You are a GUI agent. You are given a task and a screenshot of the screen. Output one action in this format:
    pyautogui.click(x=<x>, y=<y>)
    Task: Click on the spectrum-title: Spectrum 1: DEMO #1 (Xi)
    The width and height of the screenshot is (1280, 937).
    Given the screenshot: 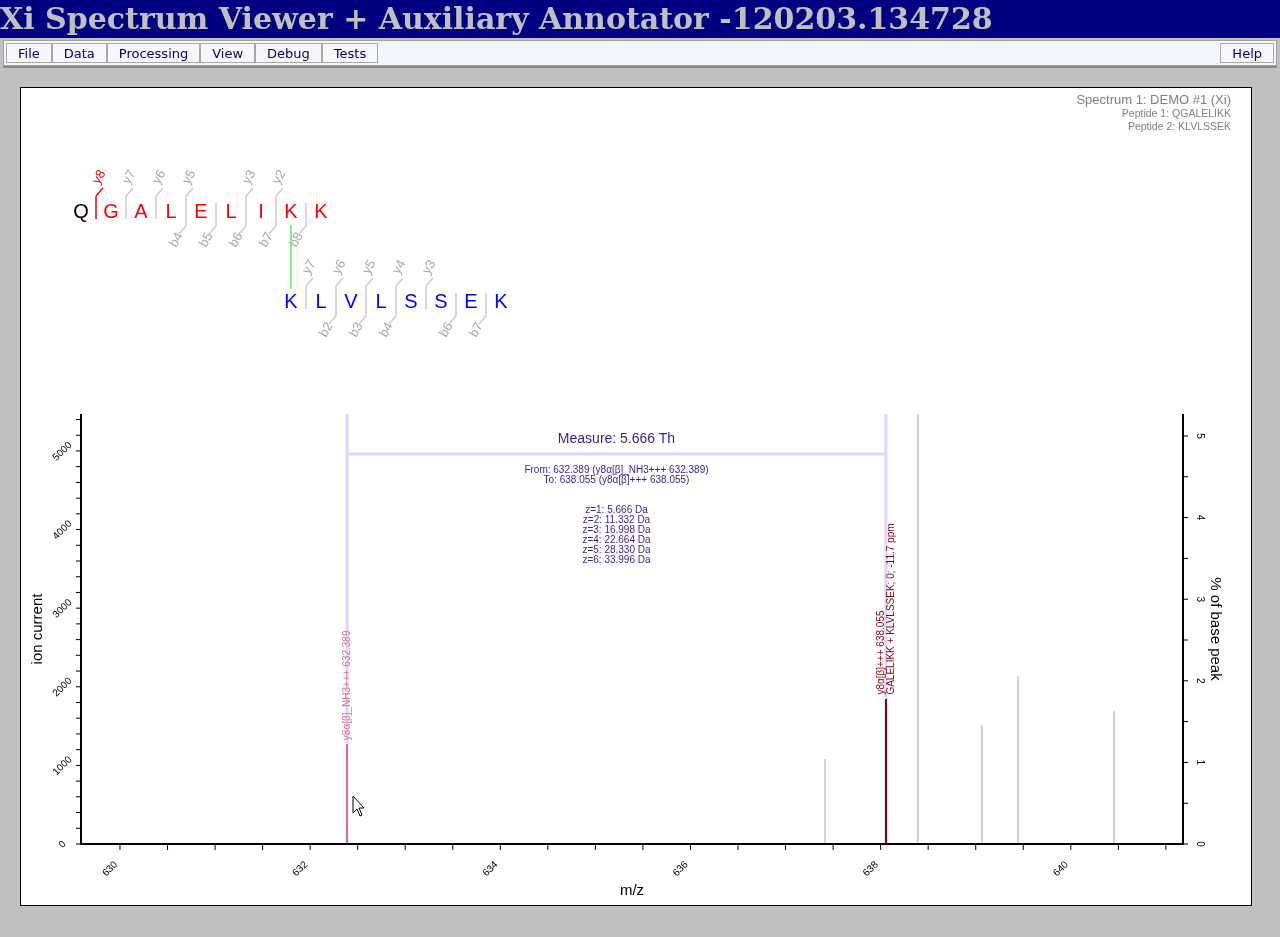 What is the action you would take?
    pyautogui.click(x=1153, y=99)
    